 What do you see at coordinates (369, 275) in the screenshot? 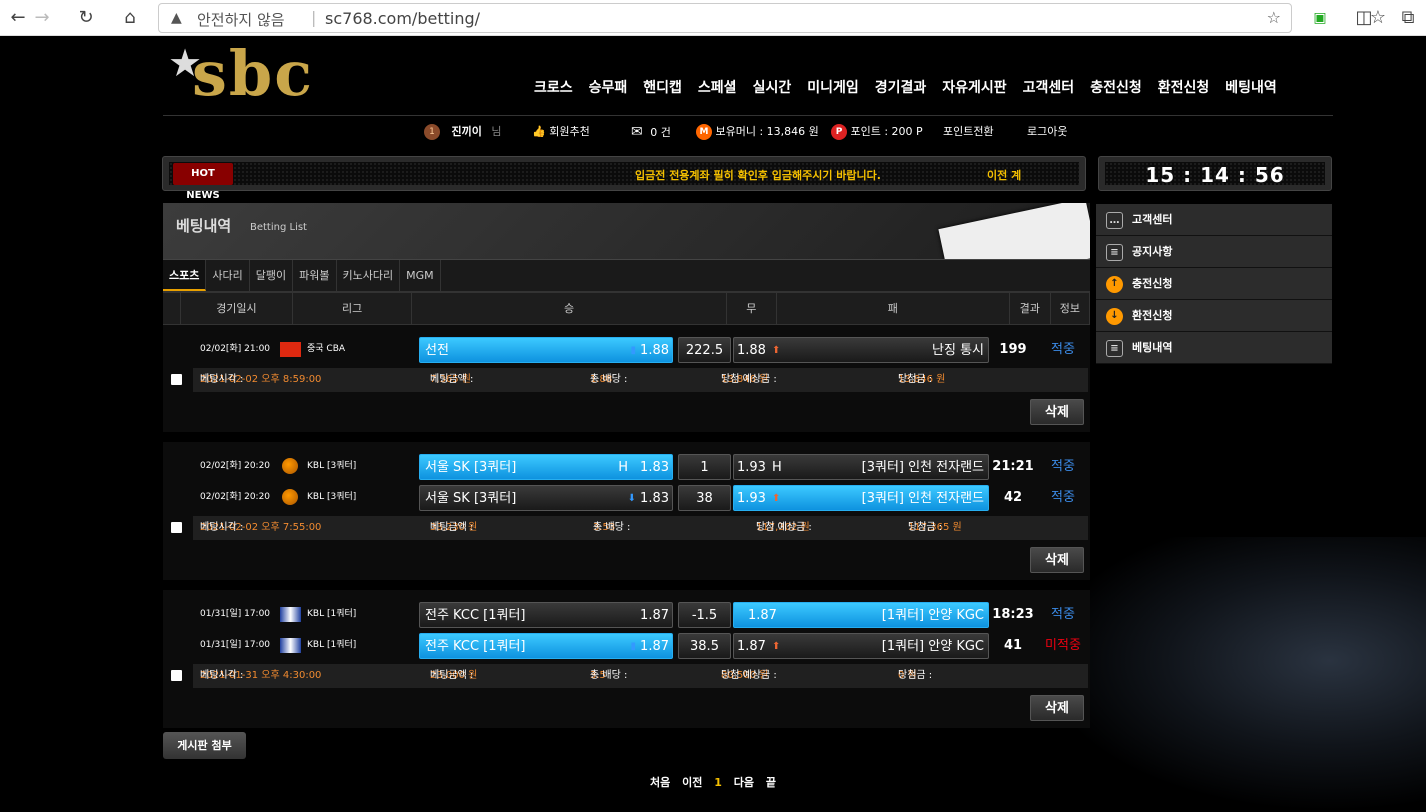
I see `tab-item: 키노사다리` at bounding box center [369, 275].